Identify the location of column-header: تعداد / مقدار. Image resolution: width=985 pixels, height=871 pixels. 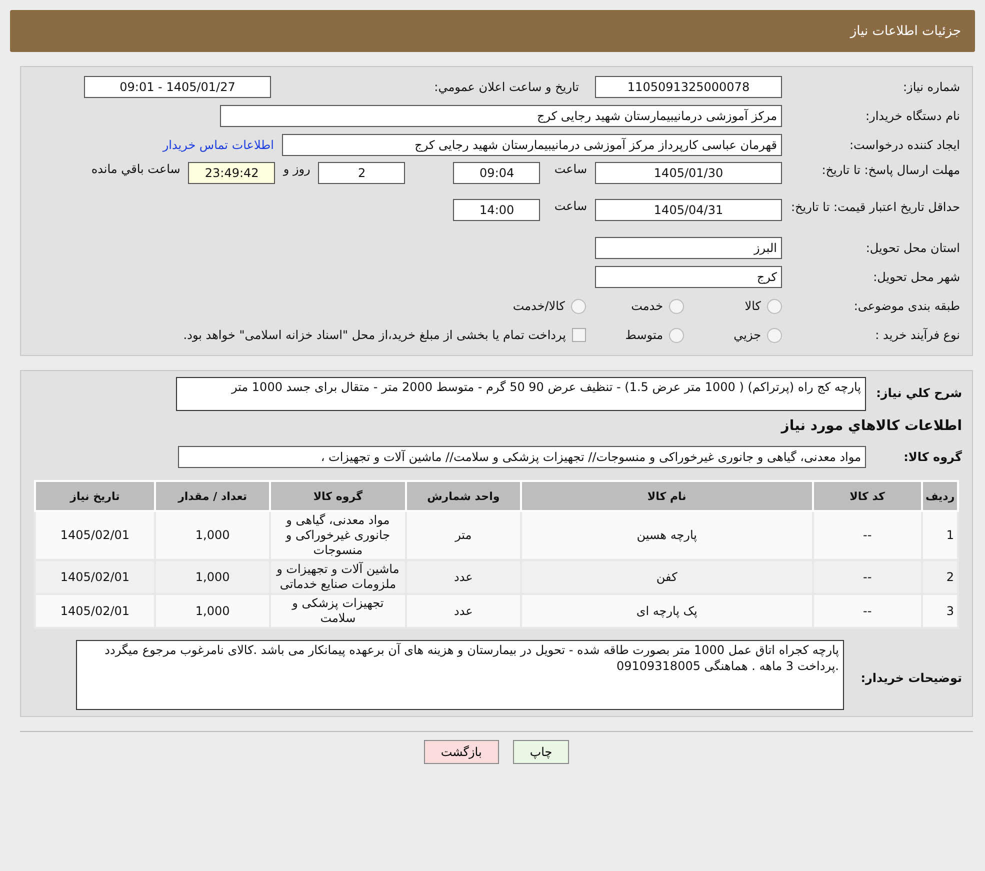
(212, 496).